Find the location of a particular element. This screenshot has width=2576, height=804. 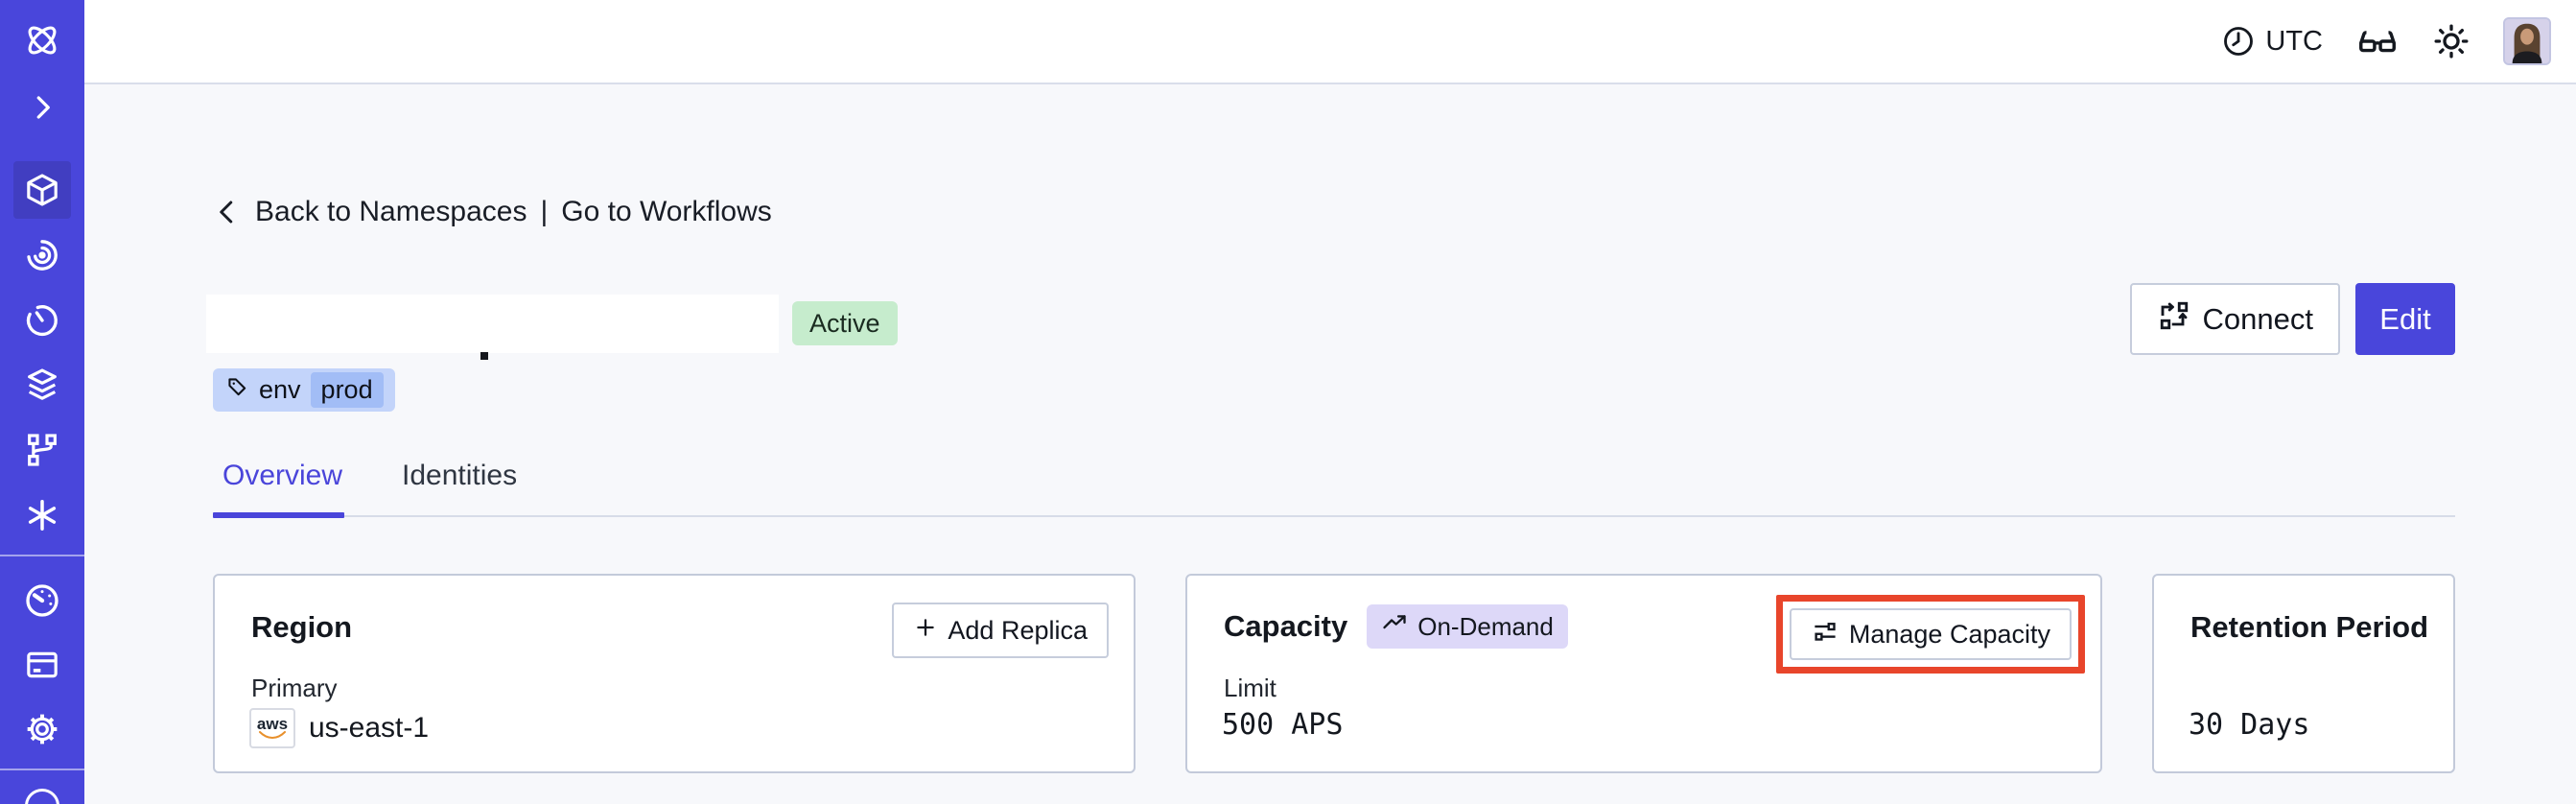

edit-label: Edit is located at coordinates (2405, 319).